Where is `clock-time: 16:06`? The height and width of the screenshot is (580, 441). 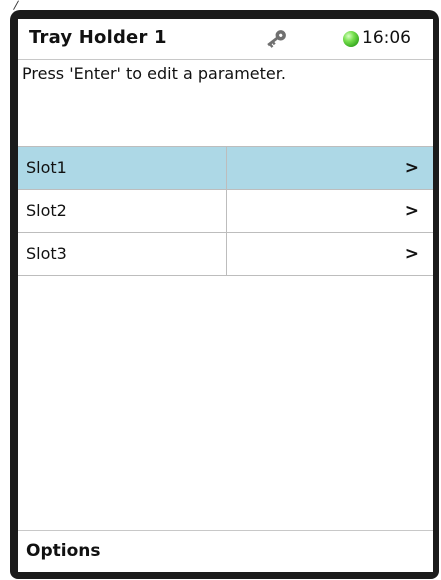 clock-time: 16:06 is located at coordinates (386, 38).